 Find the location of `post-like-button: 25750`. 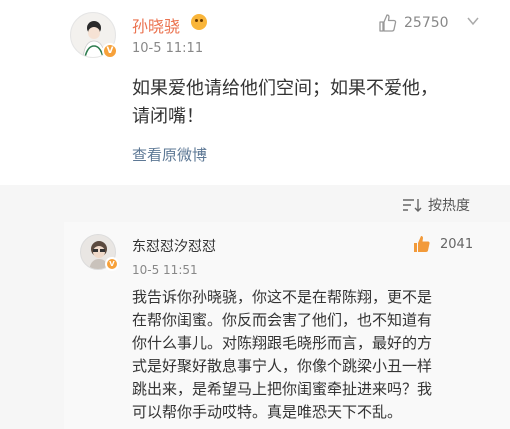

post-like-button: 25750 is located at coordinates (413, 23).